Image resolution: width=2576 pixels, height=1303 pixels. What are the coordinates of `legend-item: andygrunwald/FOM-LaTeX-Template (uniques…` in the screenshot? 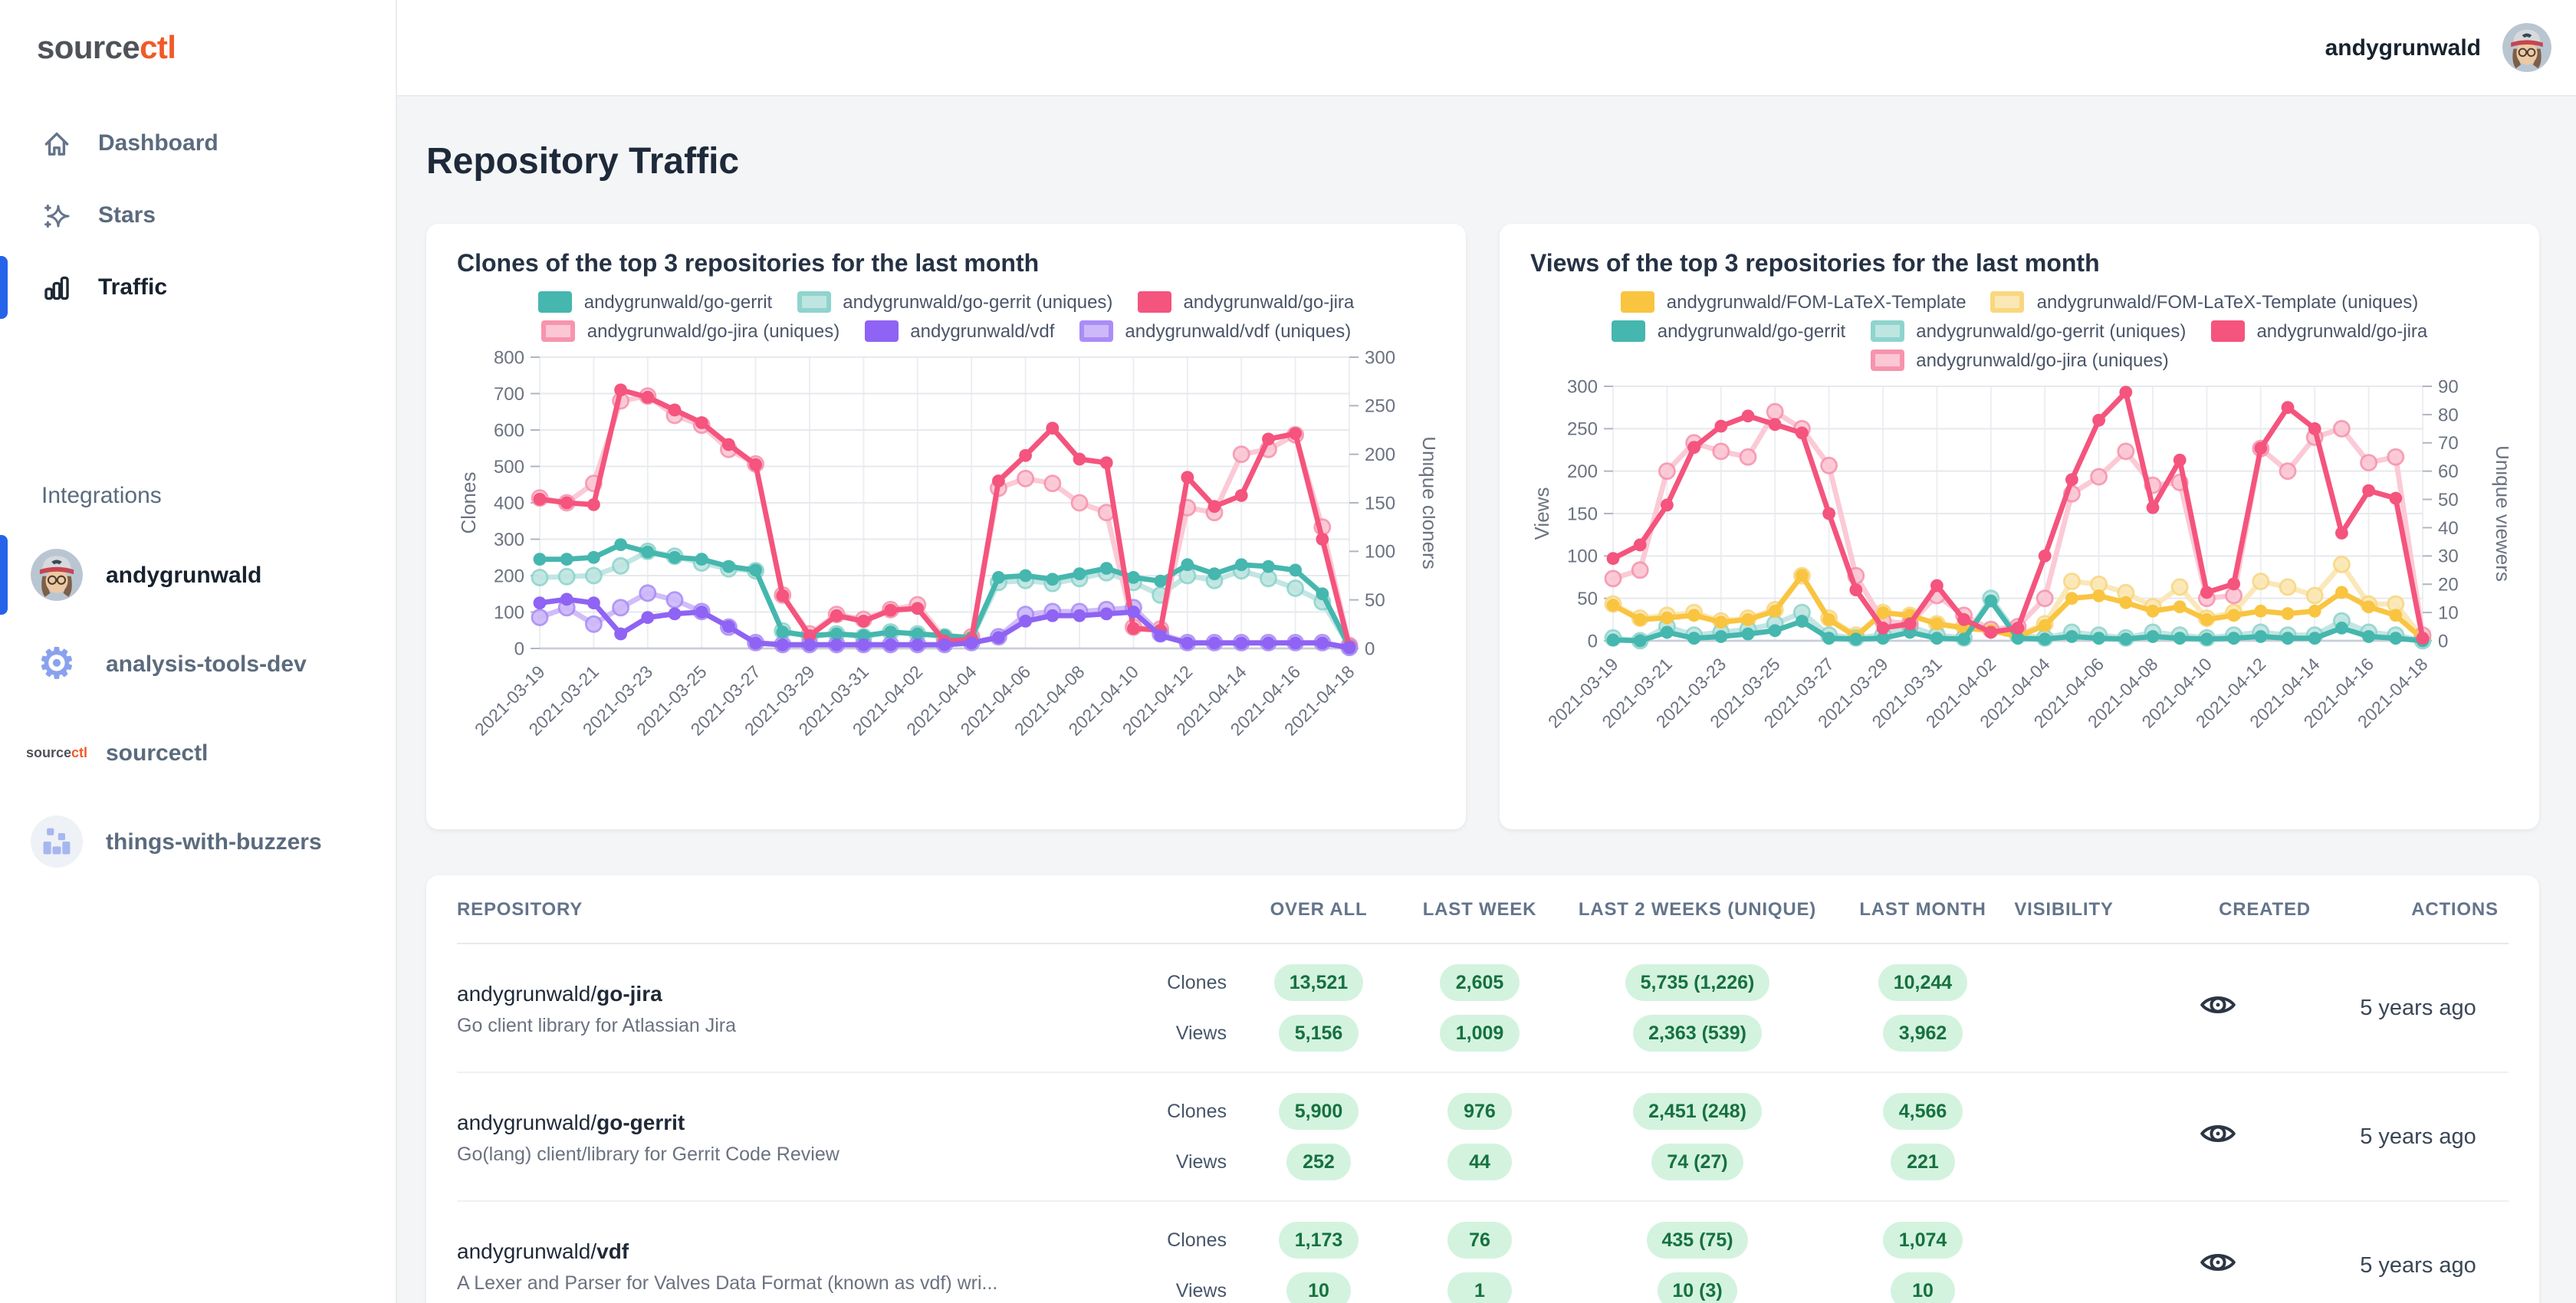 It's located at (2204, 302).